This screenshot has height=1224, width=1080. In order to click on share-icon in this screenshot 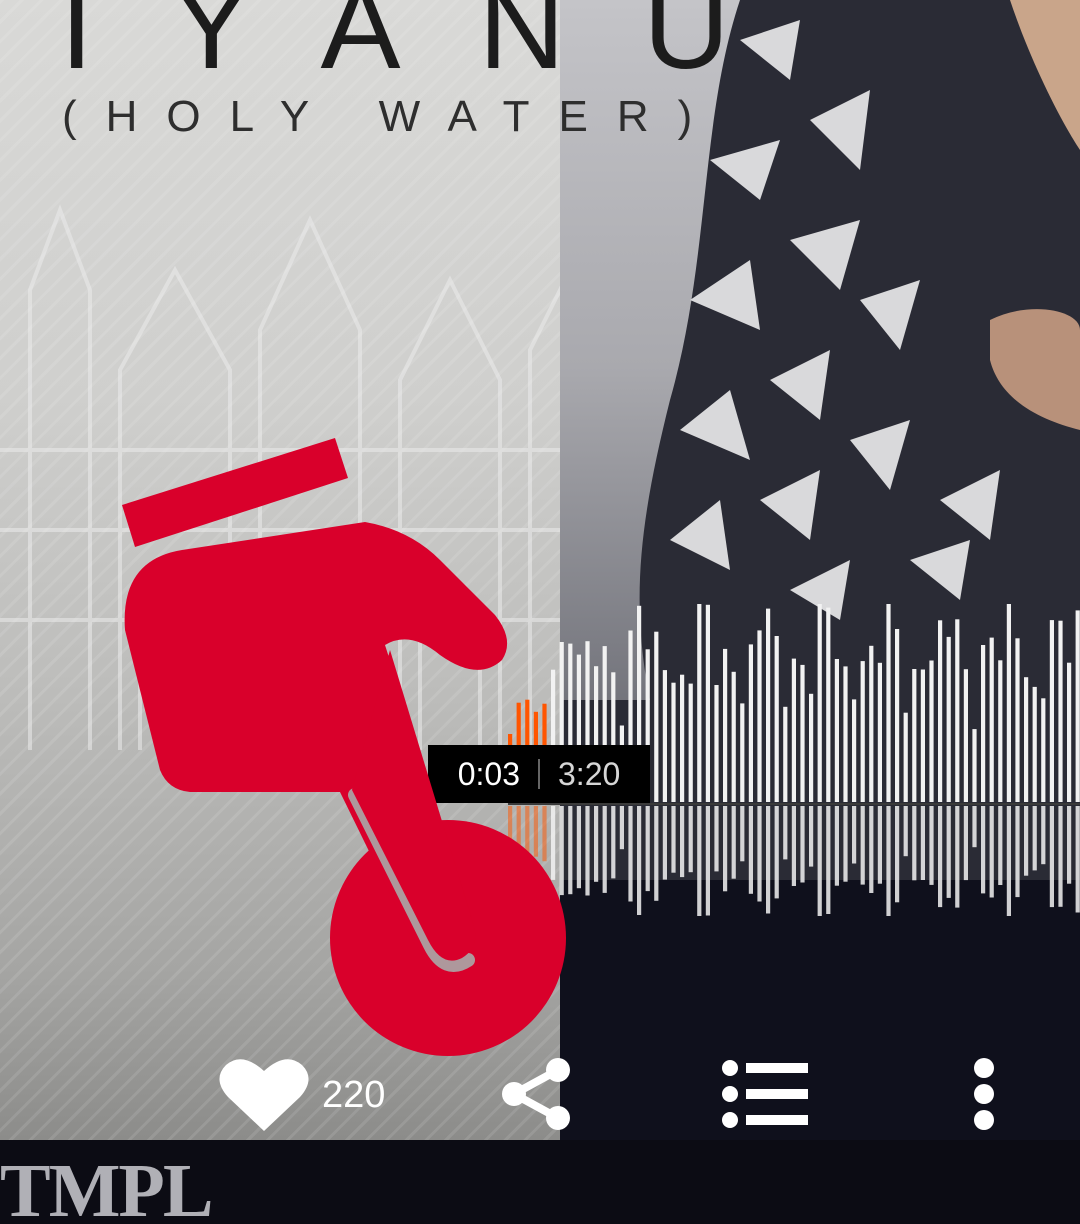, I will do `click(538, 1094)`.